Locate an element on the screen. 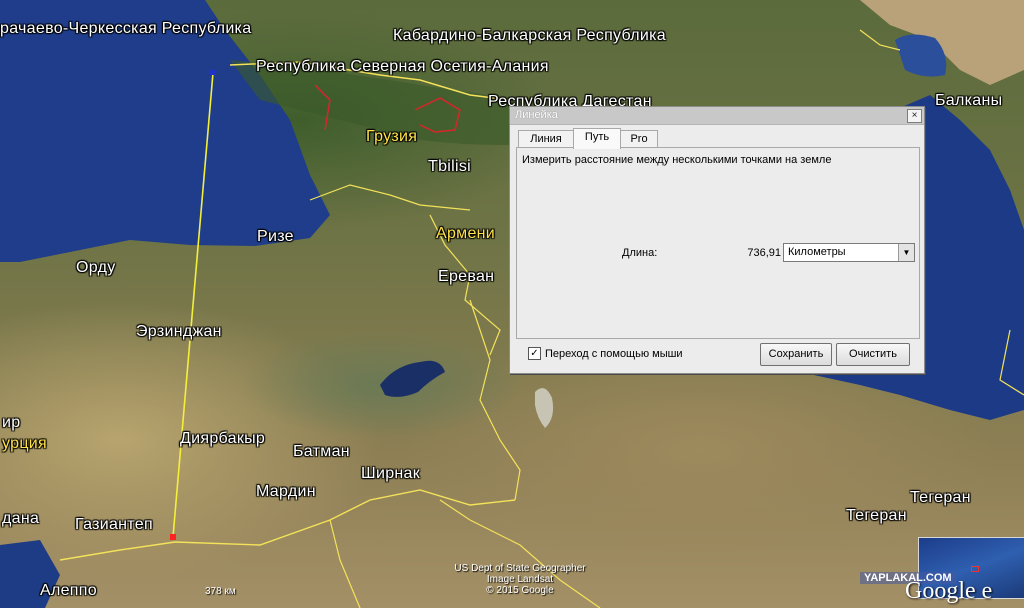 The image size is (1024, 608). save-button: Сохранить is located at coordinates (796, 354).